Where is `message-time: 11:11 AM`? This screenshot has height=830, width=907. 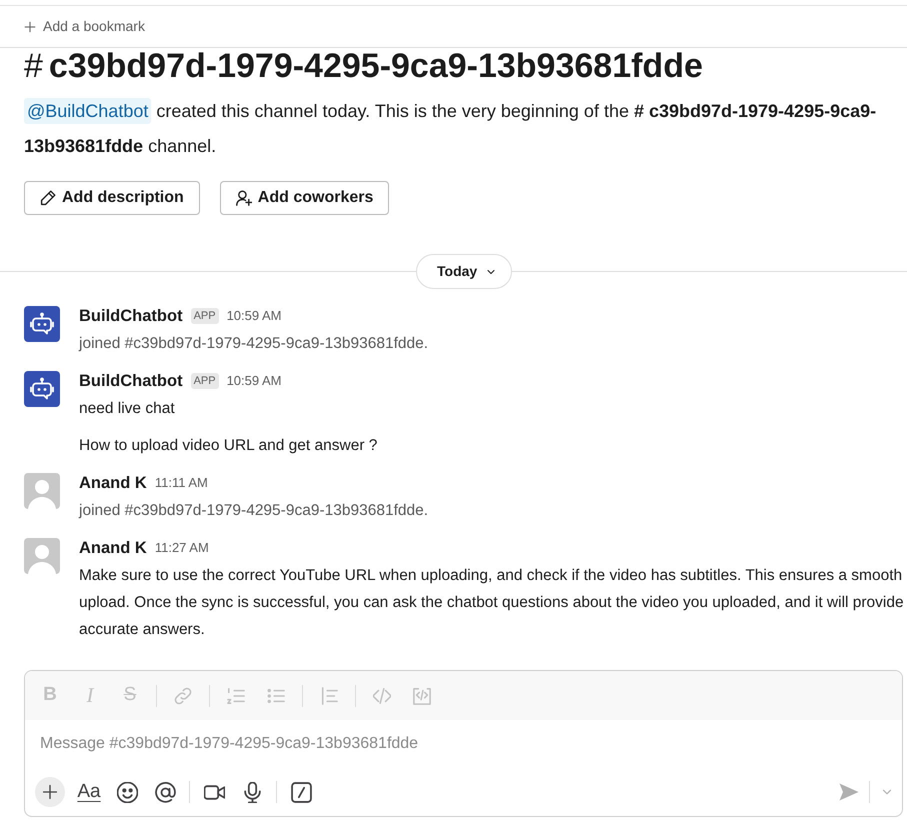
message-time: 11:11 AM is located at coordinates (181, 483).